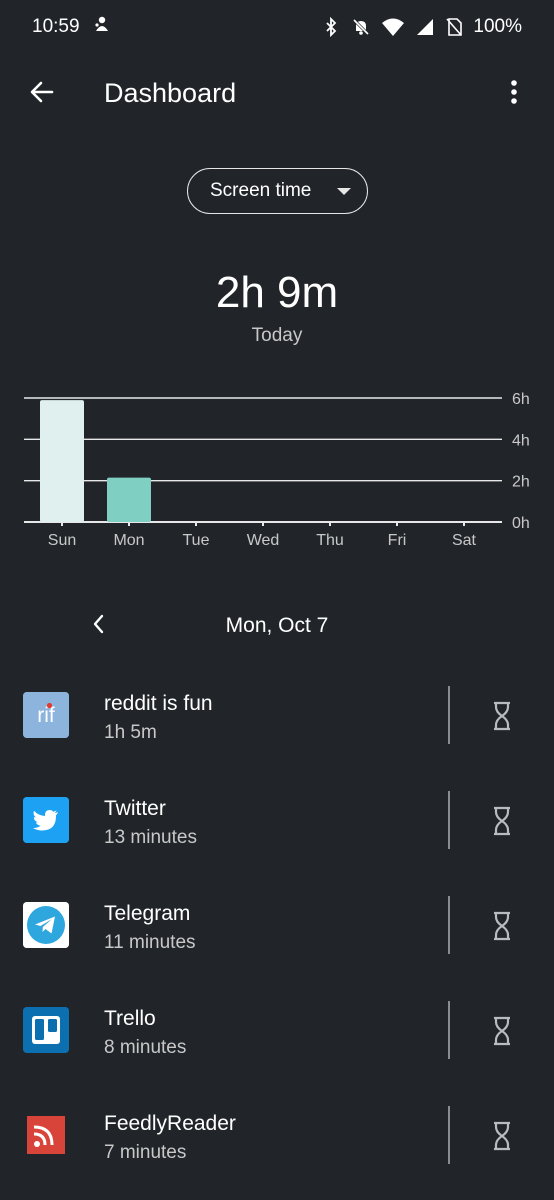  I want to click on selected-date: Mon, Oct 7, so click(277, 625).